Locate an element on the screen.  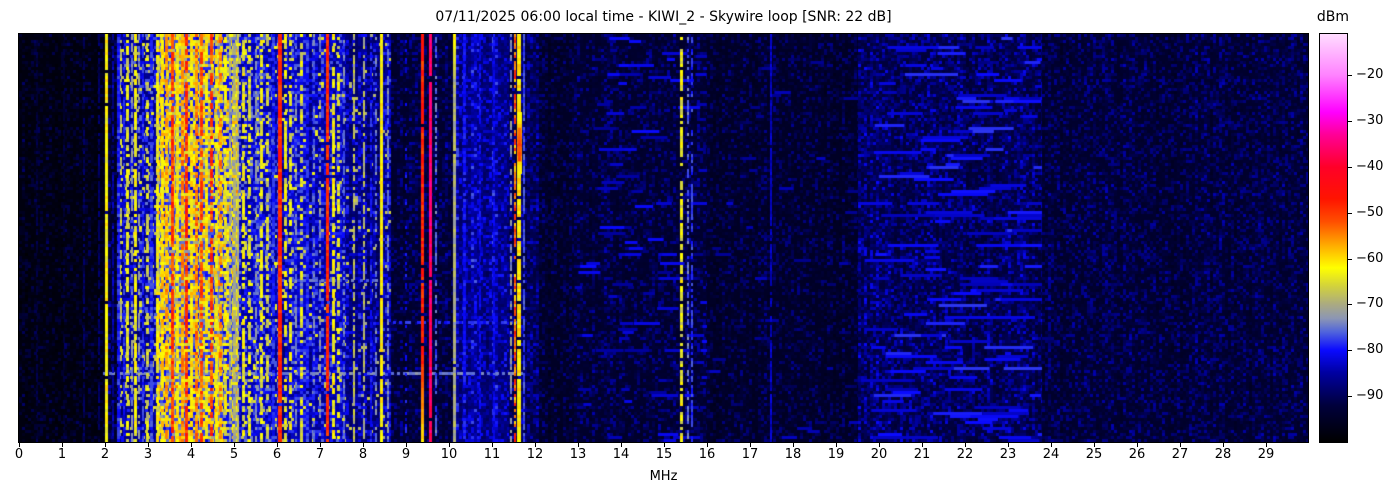
x-tick-label: 12 is located at coordinates (535, 454).